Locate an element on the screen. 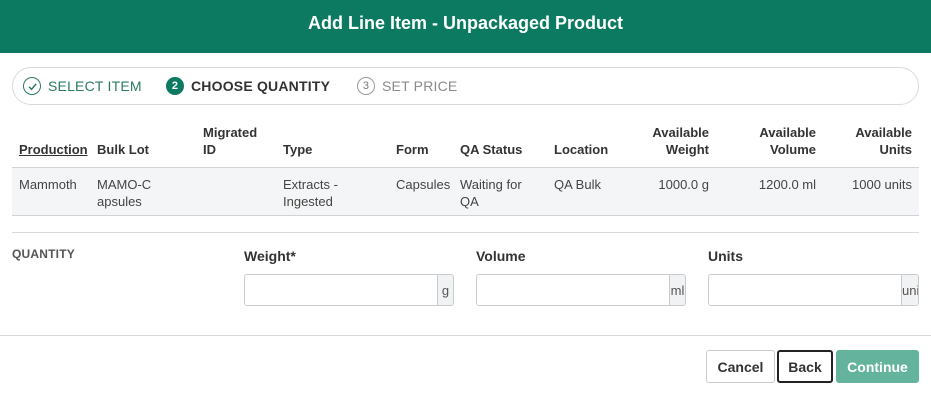 This screenshot has width=931, height=394. cell-available-units: 1000 units is located at coordinates (882, 184).